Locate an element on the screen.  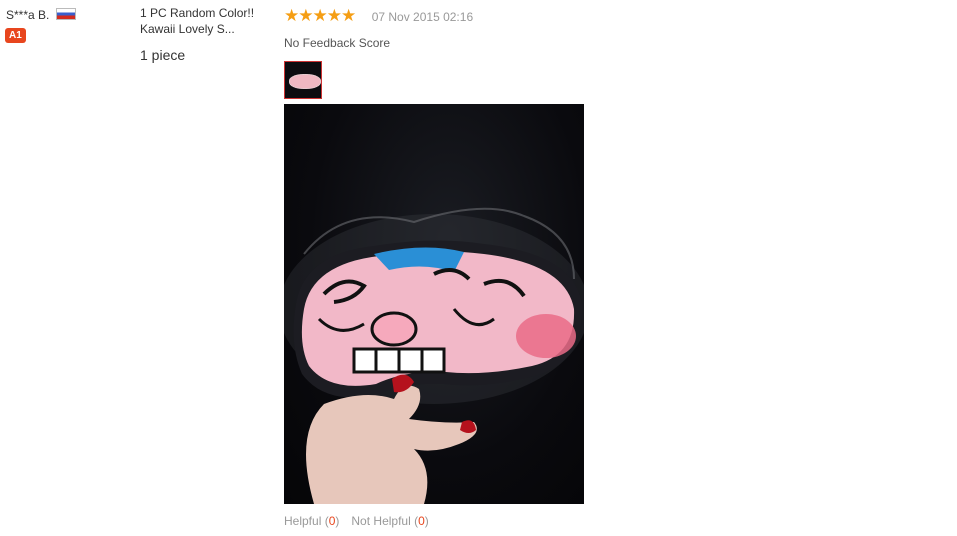
not-helpful-label: Not Helpful is located at coordinates (380, 521).